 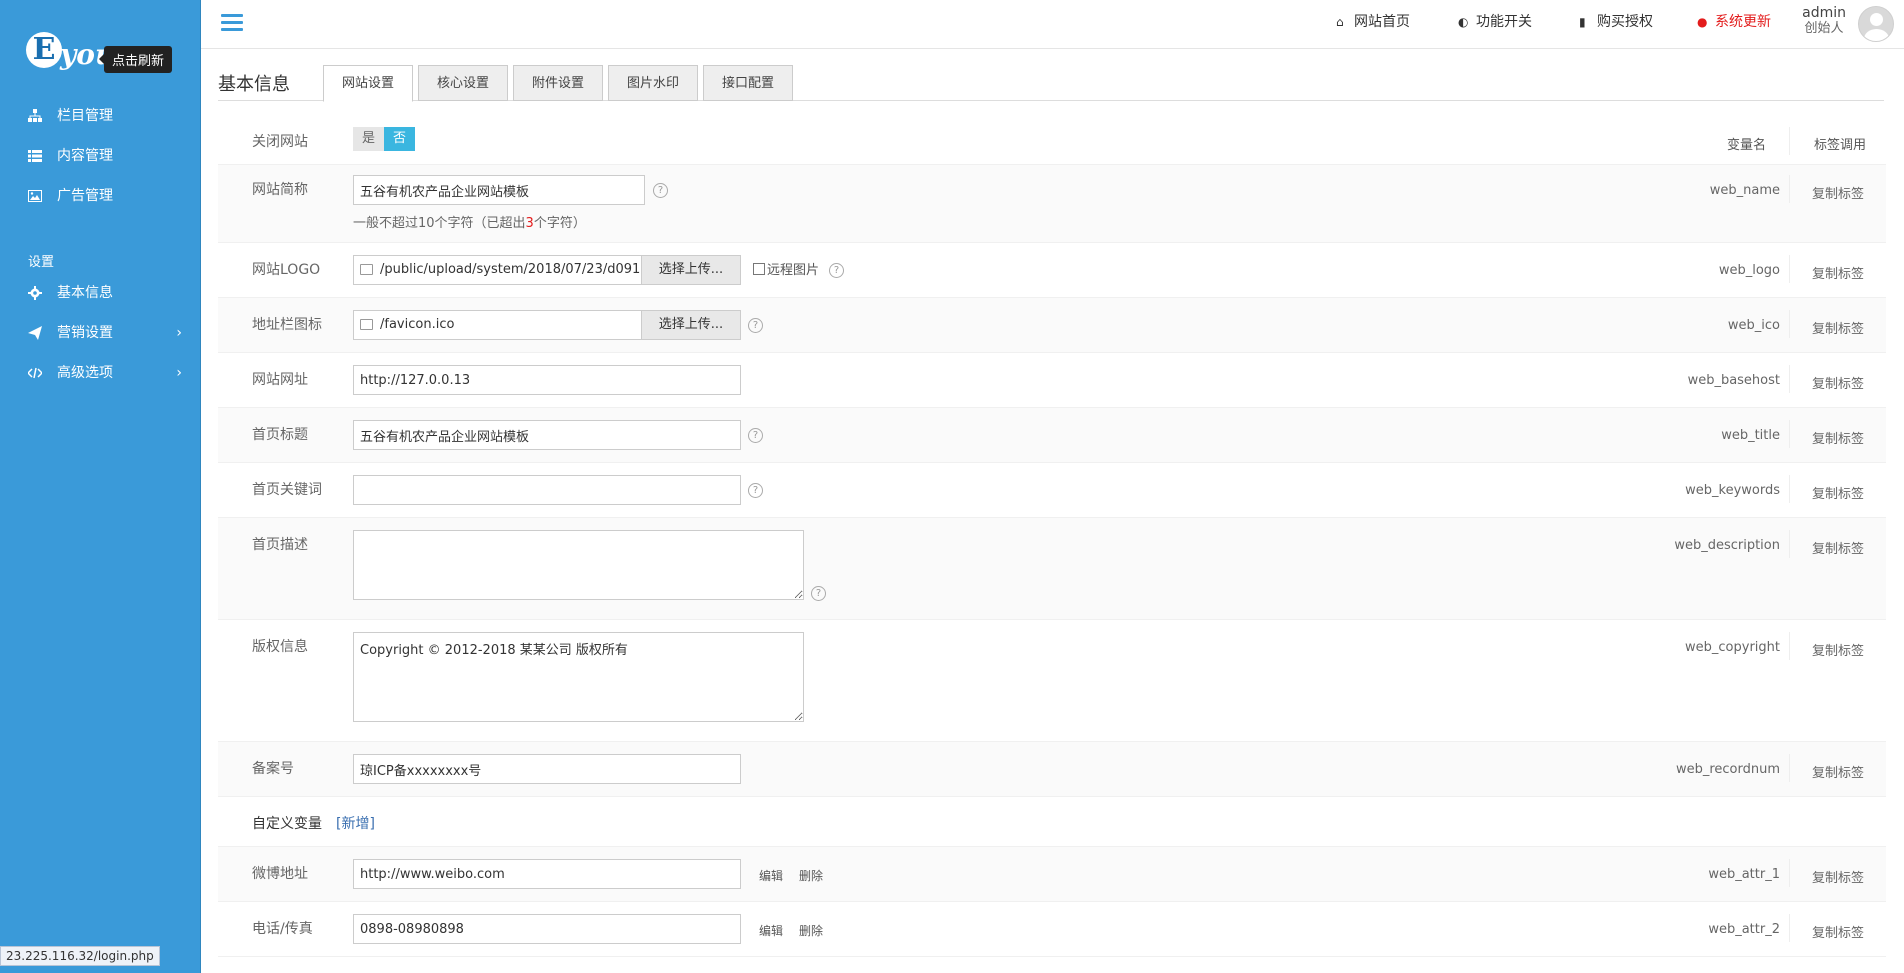 I want to click on tab-api-config: 接口配置, so click(x=748, y=83).